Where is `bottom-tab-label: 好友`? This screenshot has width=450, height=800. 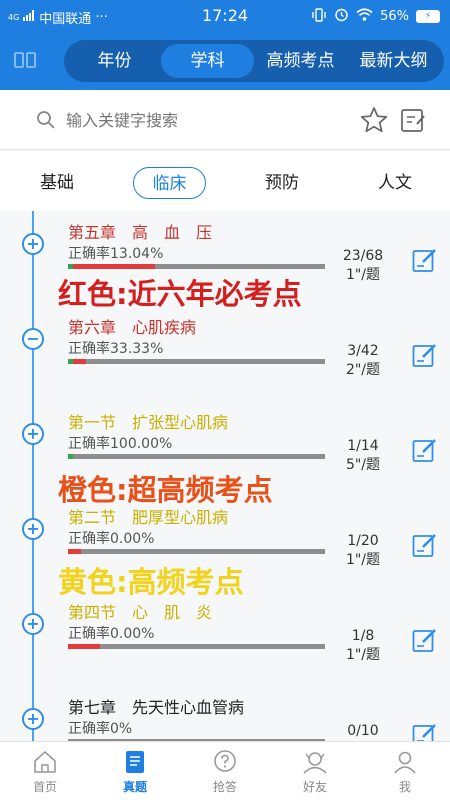
bottom-tab-label: 好友 is located at coordinates (314, 787).